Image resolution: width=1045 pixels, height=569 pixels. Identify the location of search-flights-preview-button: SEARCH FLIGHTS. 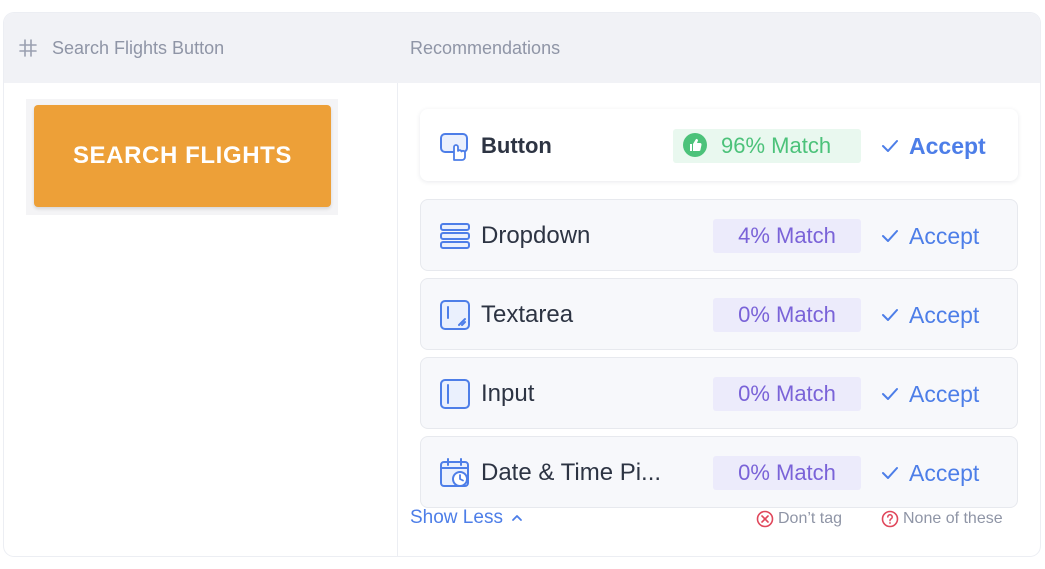
(182, 156).